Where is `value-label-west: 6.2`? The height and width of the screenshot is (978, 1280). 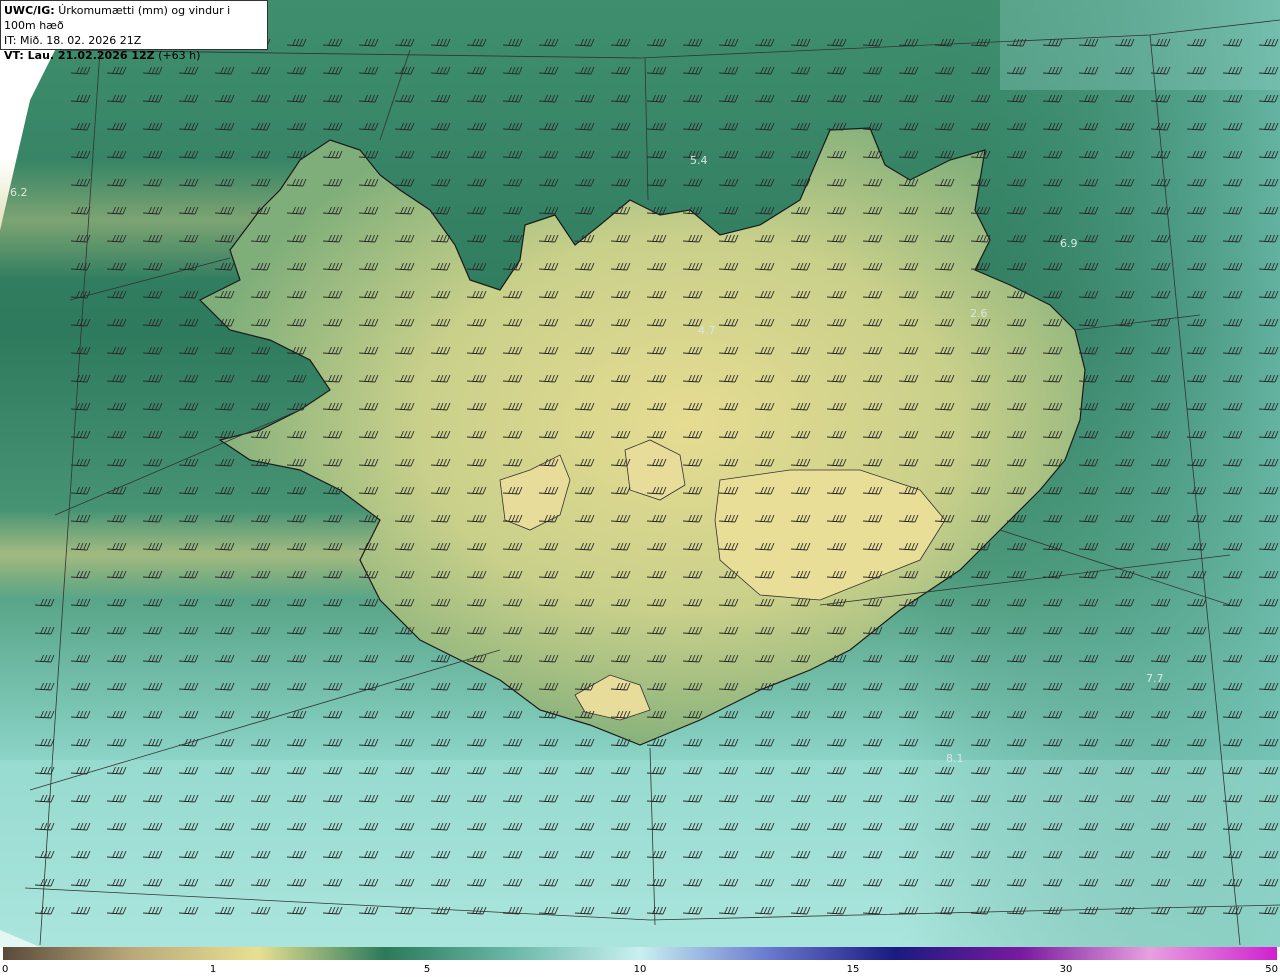
value-label-west: 6.2 is located at coordinates (19, 192).